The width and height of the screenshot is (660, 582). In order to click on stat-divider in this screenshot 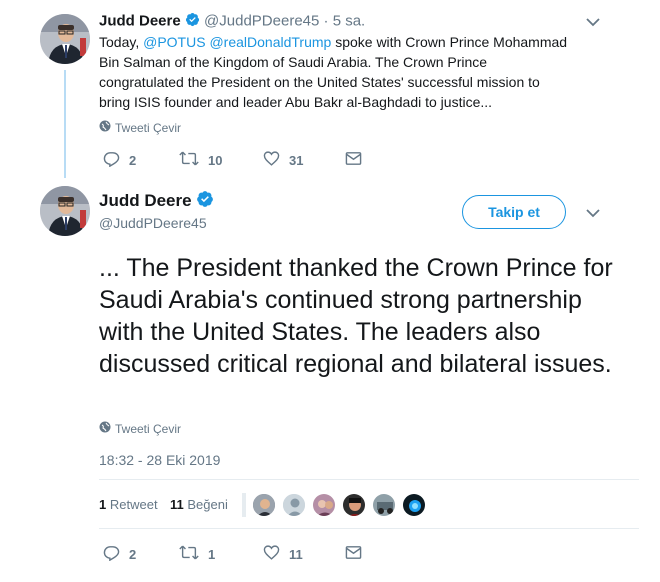, I will do `click(244, 505)`.